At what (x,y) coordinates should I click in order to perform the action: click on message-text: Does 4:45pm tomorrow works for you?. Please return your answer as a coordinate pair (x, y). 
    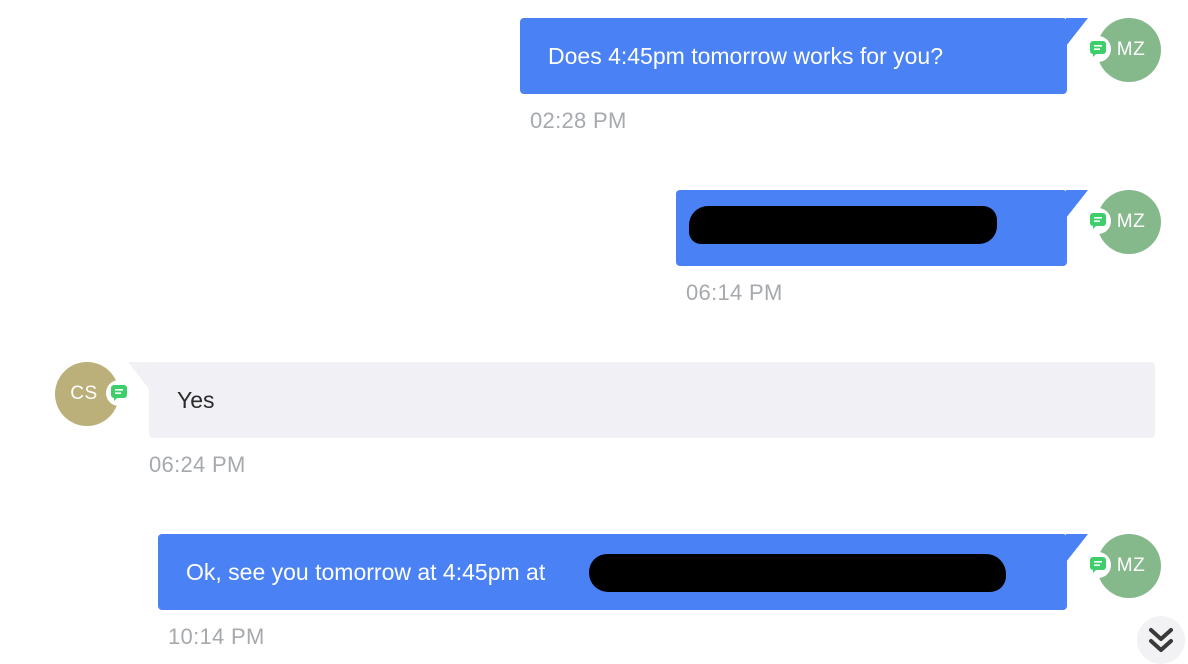
    Looking at the image, I should click on (745, 55).